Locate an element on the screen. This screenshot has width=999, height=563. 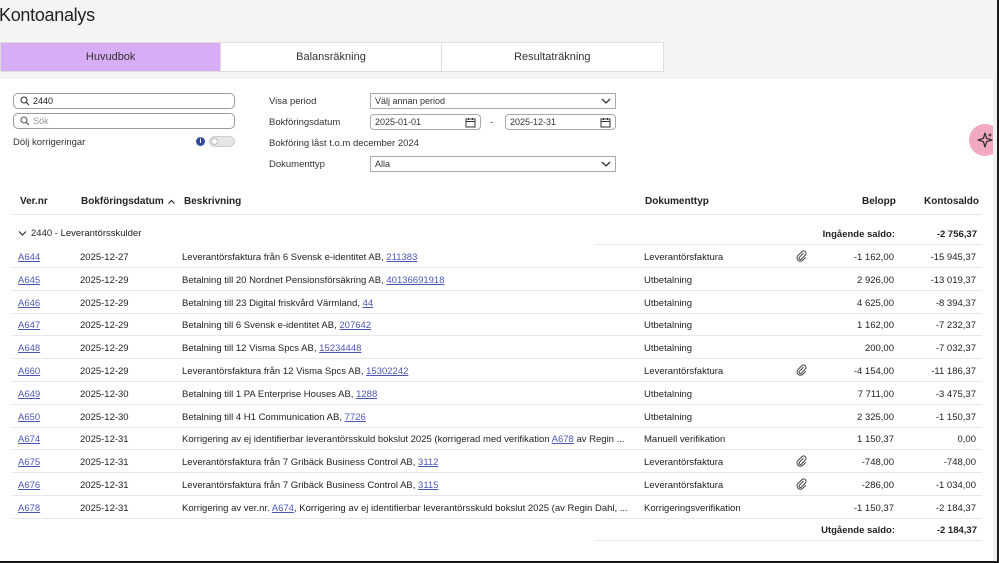
voucher-link: A676 is located at coordinates (29, 485).